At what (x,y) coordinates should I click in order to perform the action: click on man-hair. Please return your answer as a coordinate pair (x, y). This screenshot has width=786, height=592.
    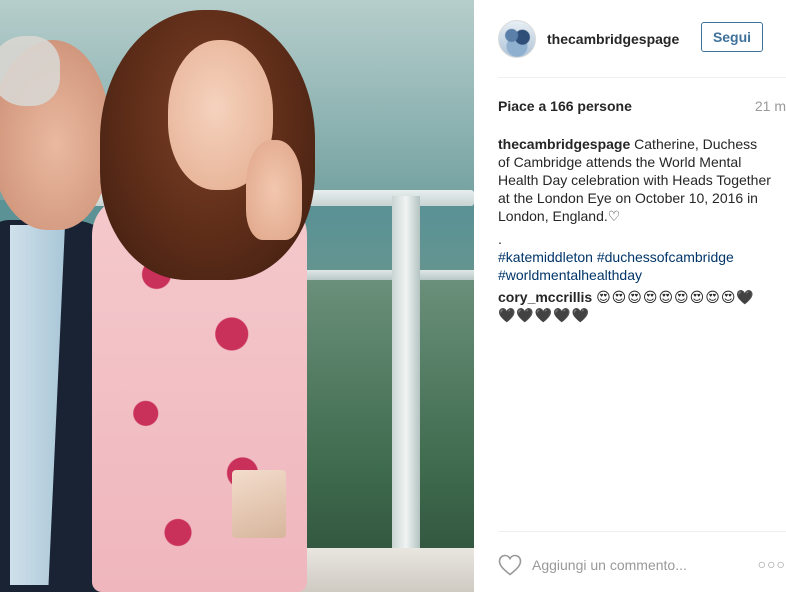
    Looking at the image, I should click on (30, 71).